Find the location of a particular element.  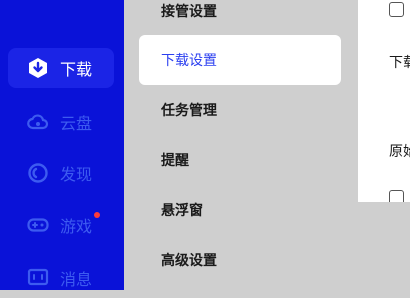

nav-label-download: 下载 is located at coordinates (76, 69).